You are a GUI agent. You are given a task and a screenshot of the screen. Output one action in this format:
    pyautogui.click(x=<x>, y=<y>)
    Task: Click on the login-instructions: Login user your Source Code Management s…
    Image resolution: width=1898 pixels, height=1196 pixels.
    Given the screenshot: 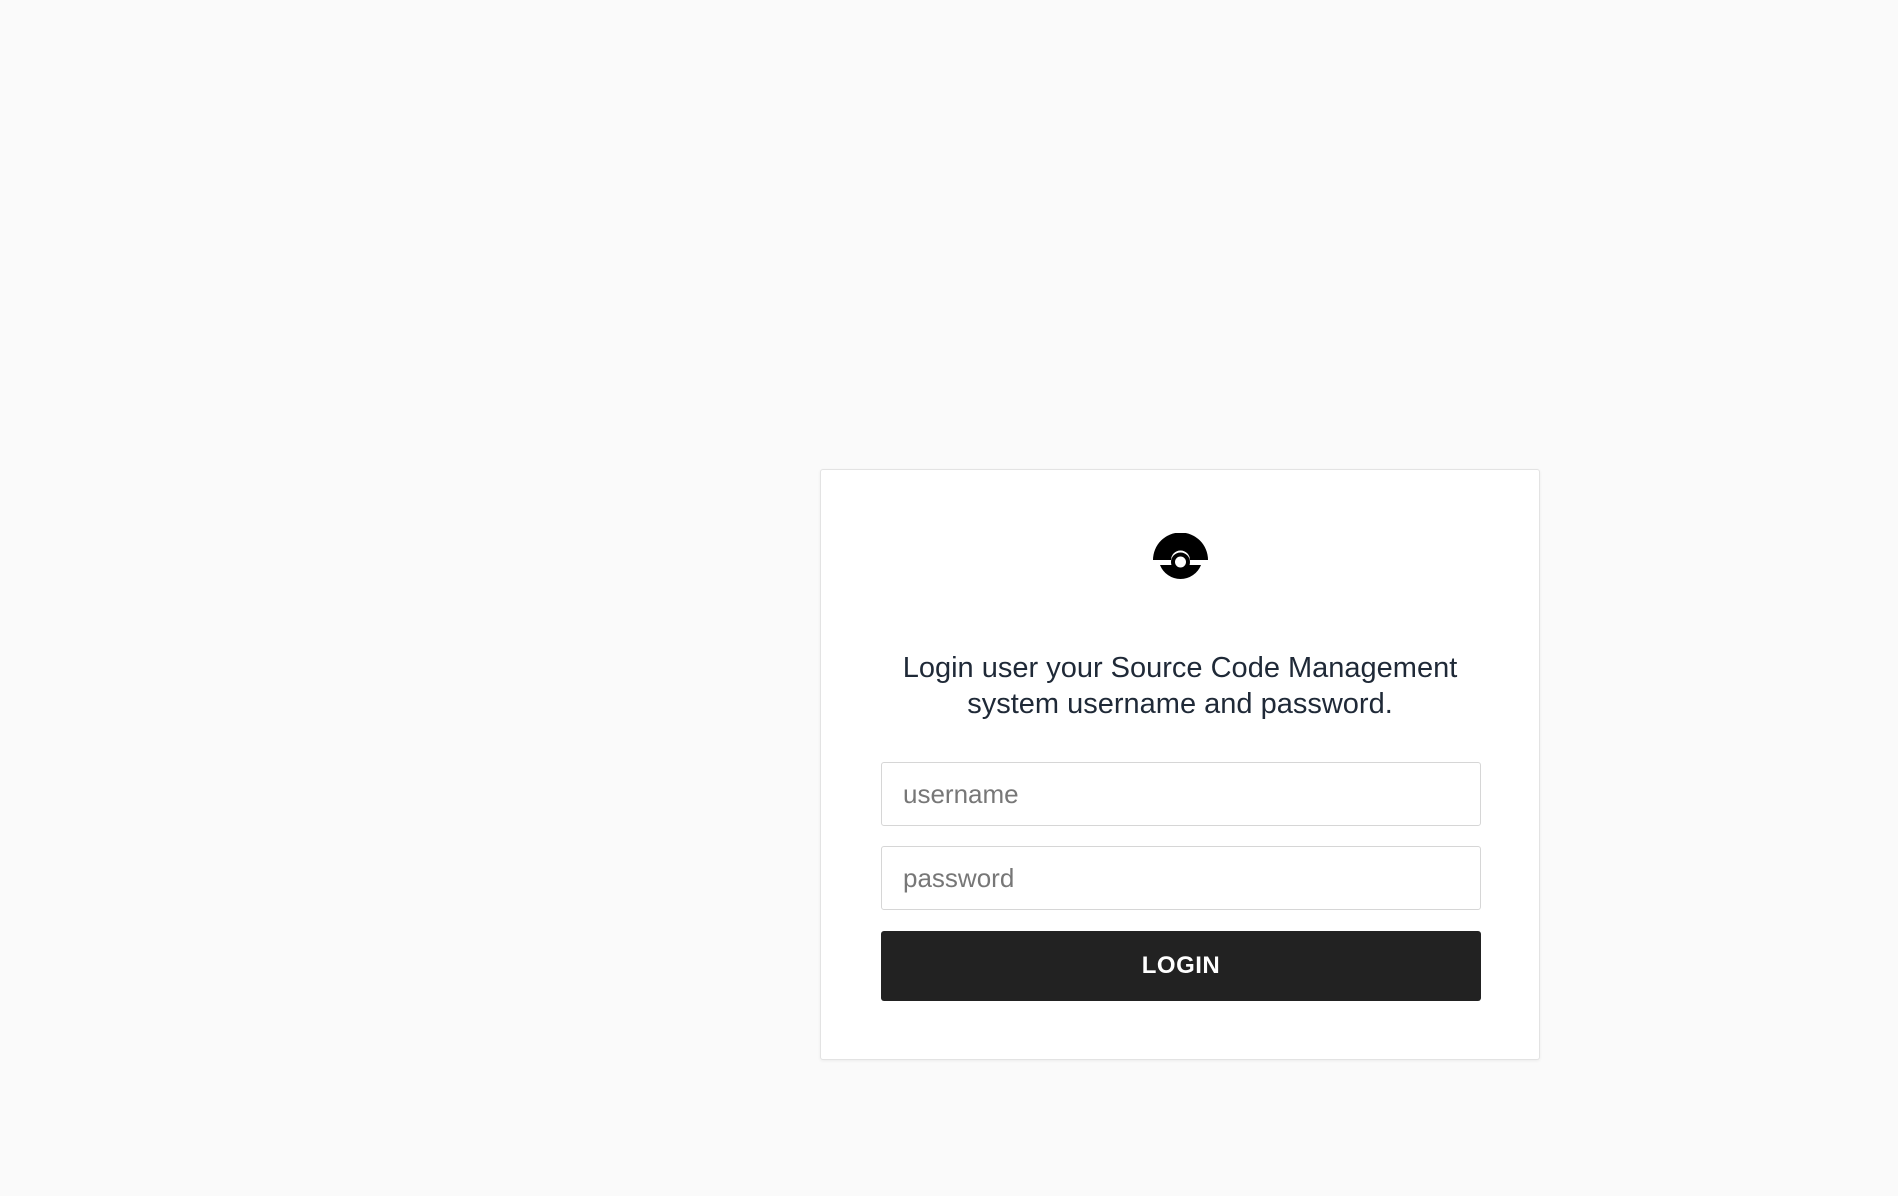 What is the action you would take?
    pyautogui.click(x=1180, y=686)
    